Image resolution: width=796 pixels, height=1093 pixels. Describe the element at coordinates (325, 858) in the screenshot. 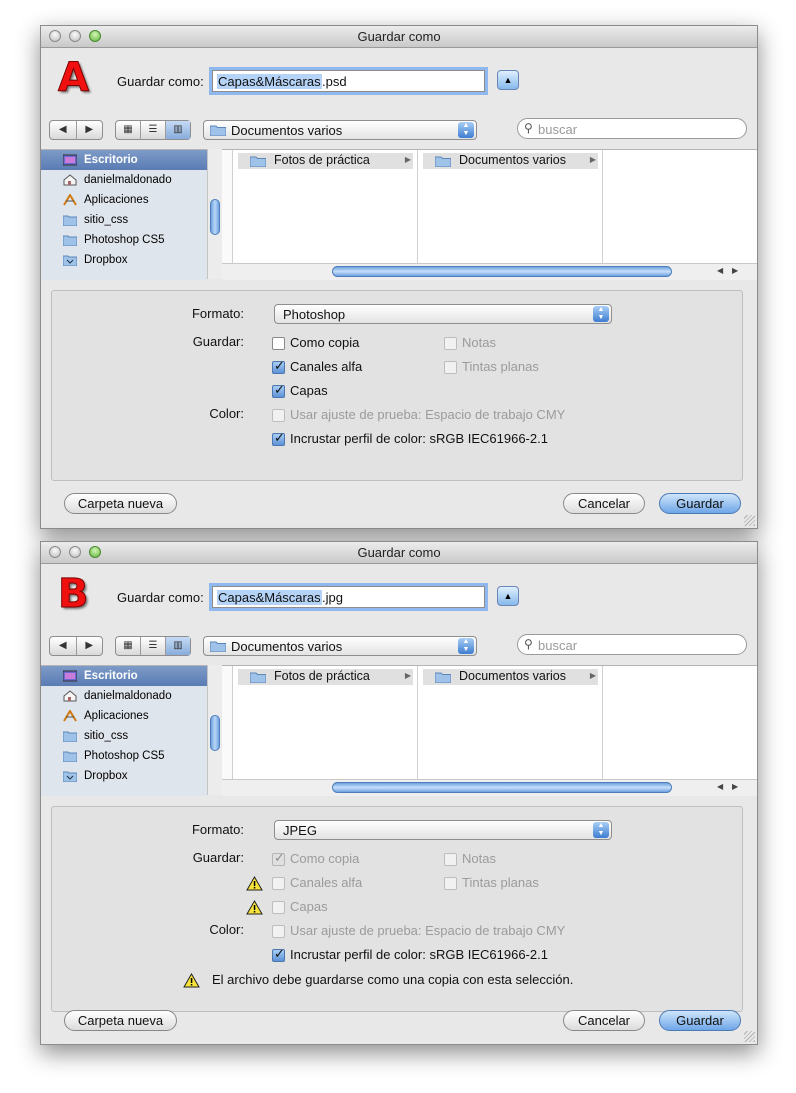

I see `como-copia-label: Como copia` at that location.